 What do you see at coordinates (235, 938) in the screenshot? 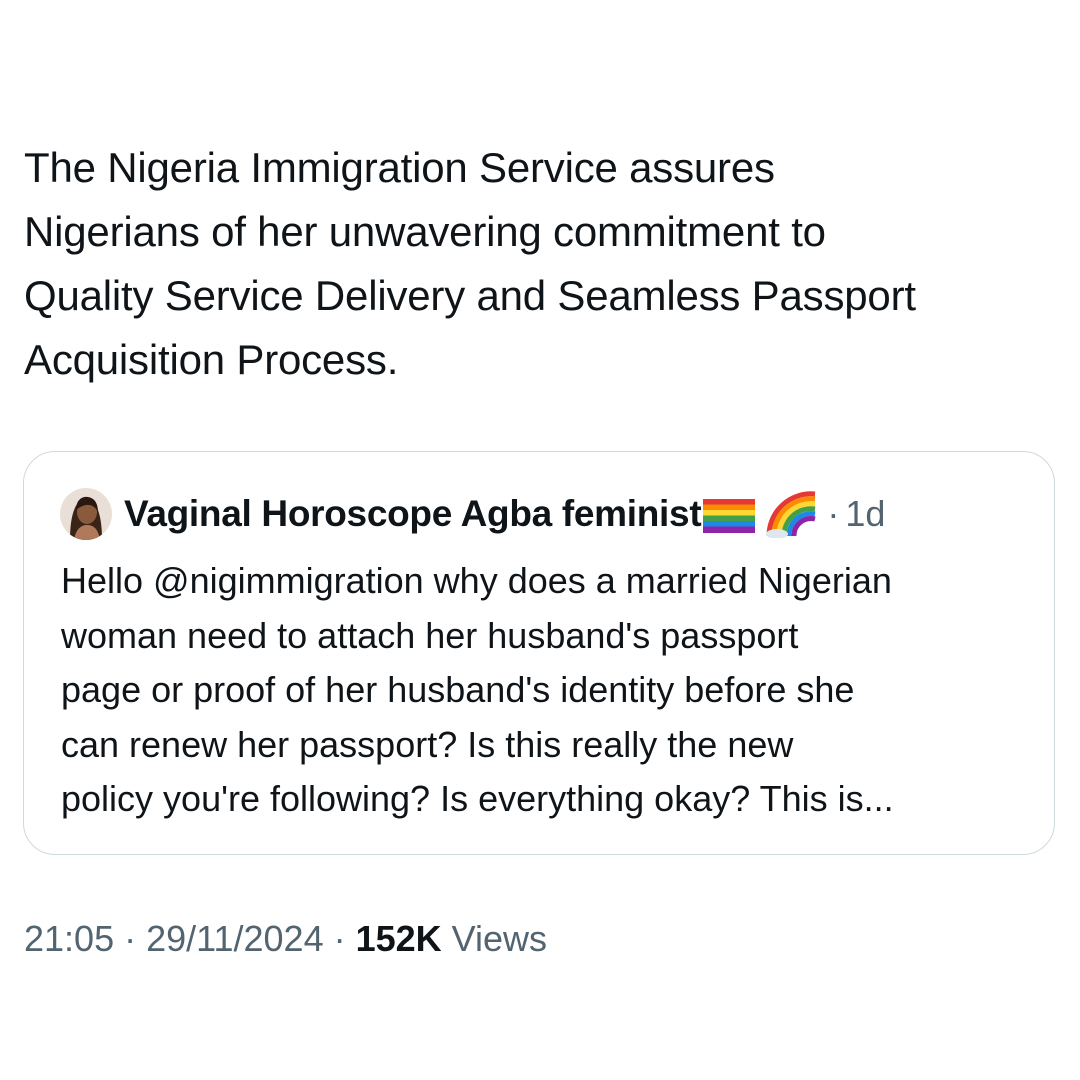
I see `post-date: 29/11/2024` at bounding box center [235, 938].